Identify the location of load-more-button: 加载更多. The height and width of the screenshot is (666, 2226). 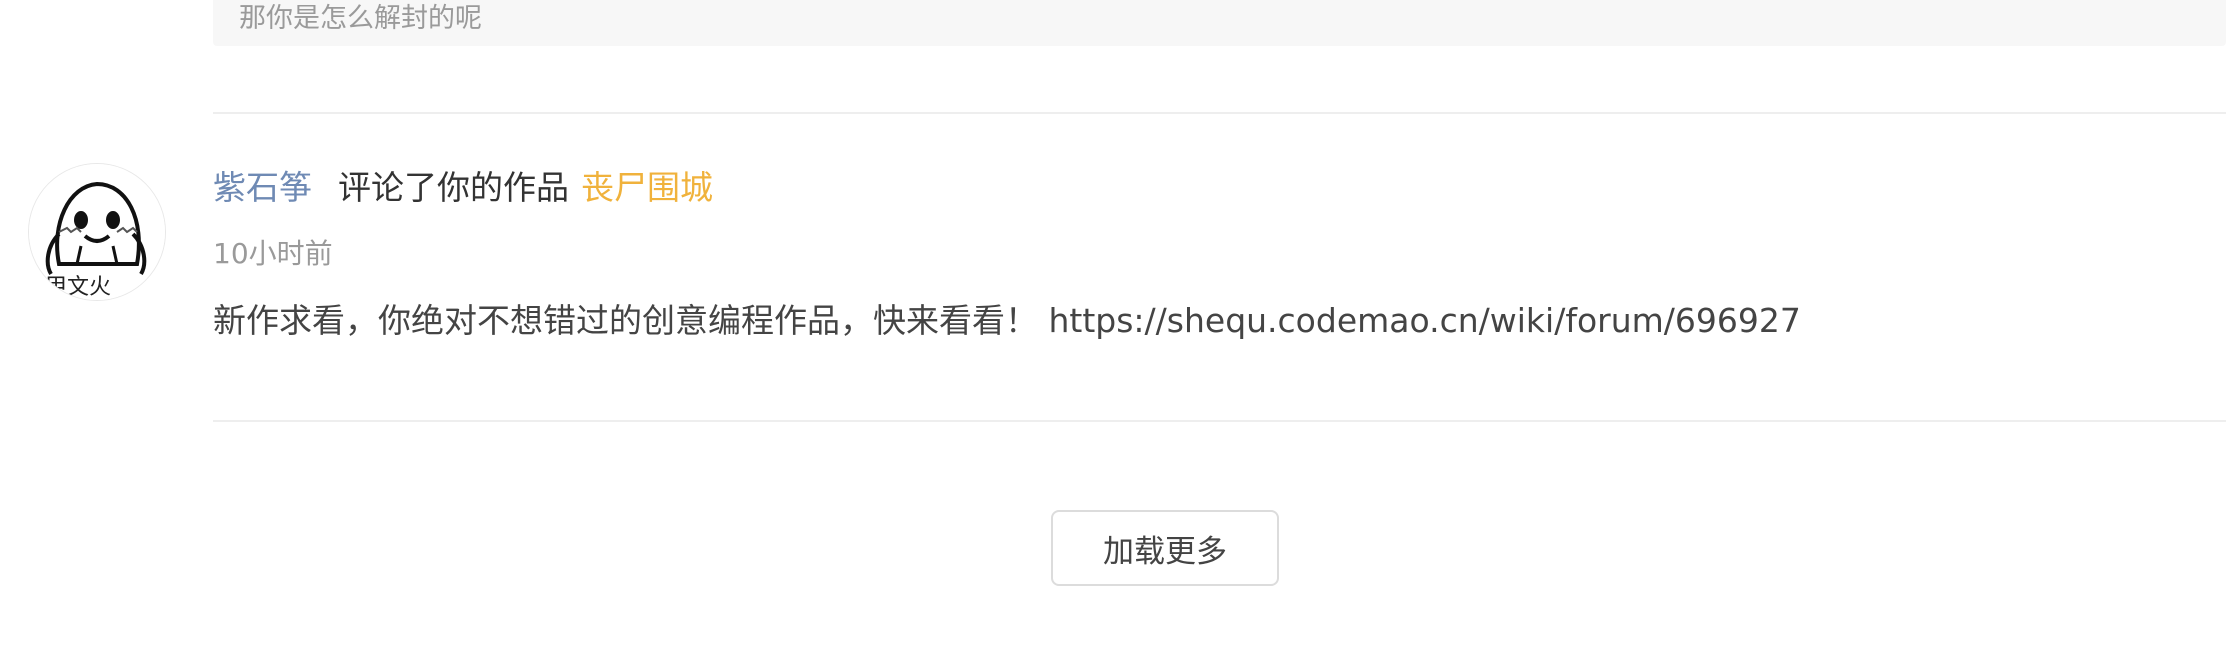
(1165, 548).